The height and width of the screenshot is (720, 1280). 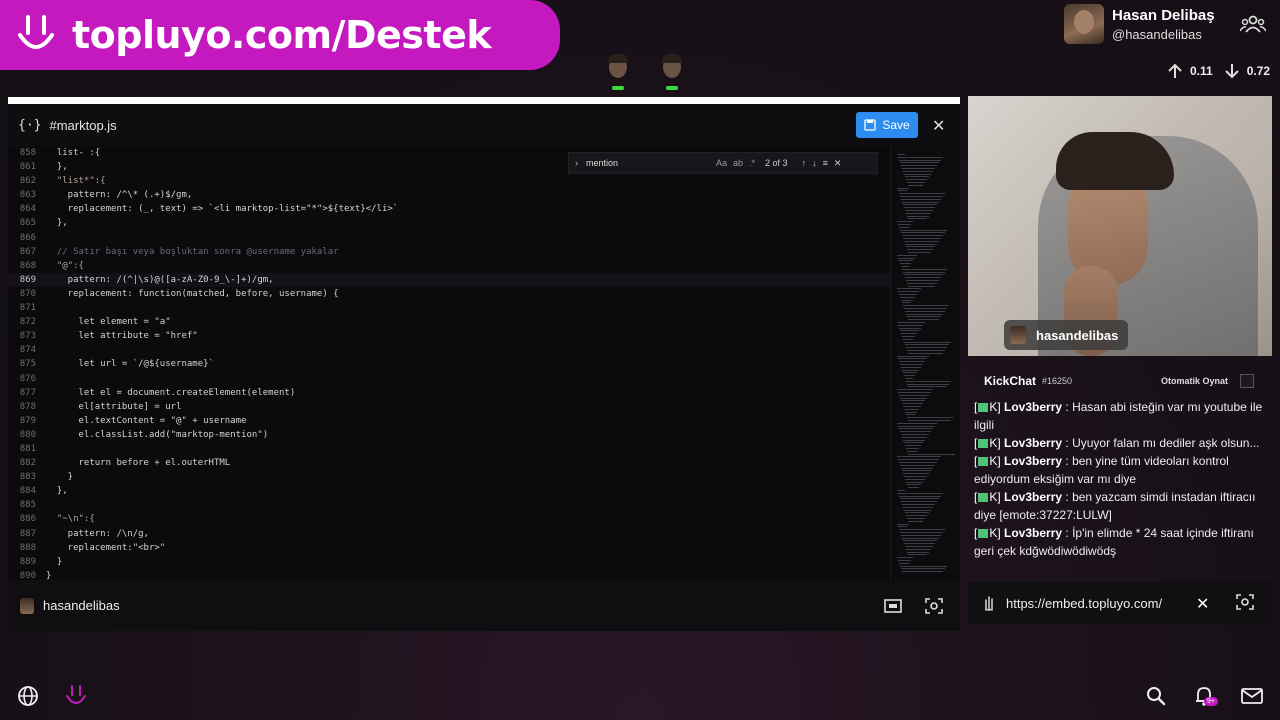 I want to click on embed-url: https://embed.topluyo.com/, so click(x=1084, y=603).